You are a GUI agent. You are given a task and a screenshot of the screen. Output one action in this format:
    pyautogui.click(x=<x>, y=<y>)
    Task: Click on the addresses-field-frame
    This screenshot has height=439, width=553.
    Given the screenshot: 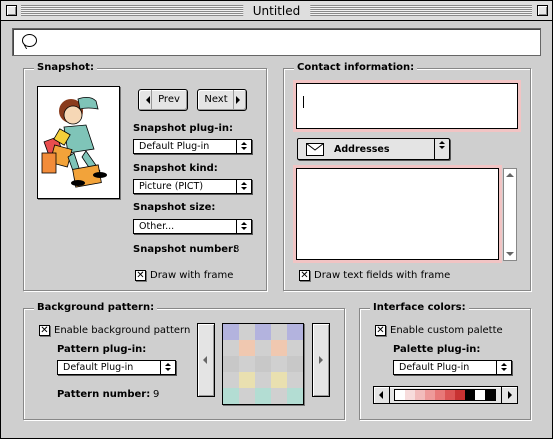 What is the action you would take?
    pyautogui.click(x=397, y=214)
    